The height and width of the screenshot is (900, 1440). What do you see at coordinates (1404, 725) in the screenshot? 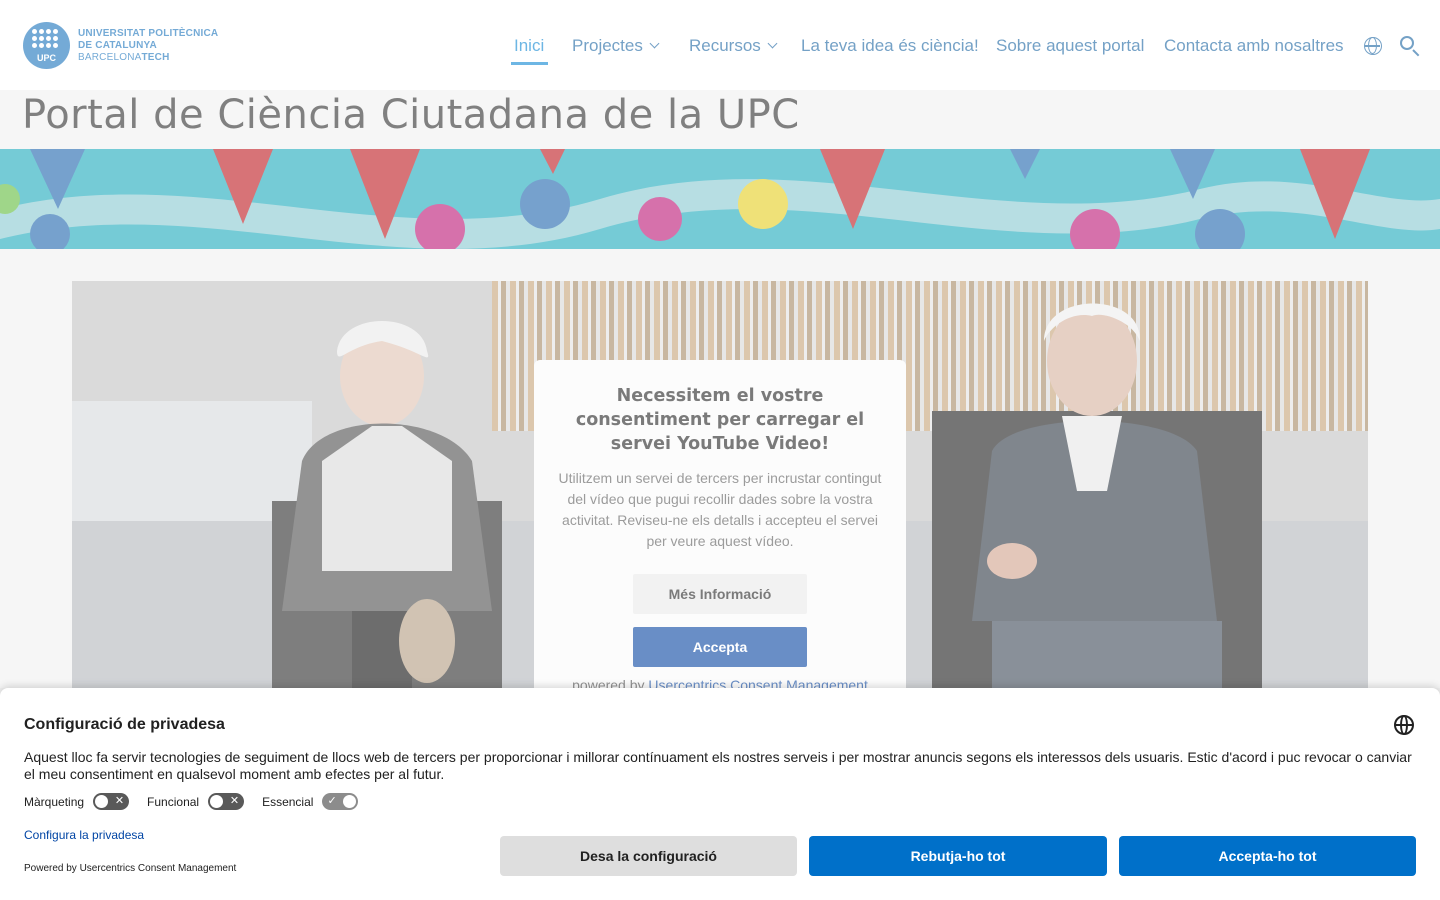
I see `language-globe-icon` at bounding box center [1404, 725].